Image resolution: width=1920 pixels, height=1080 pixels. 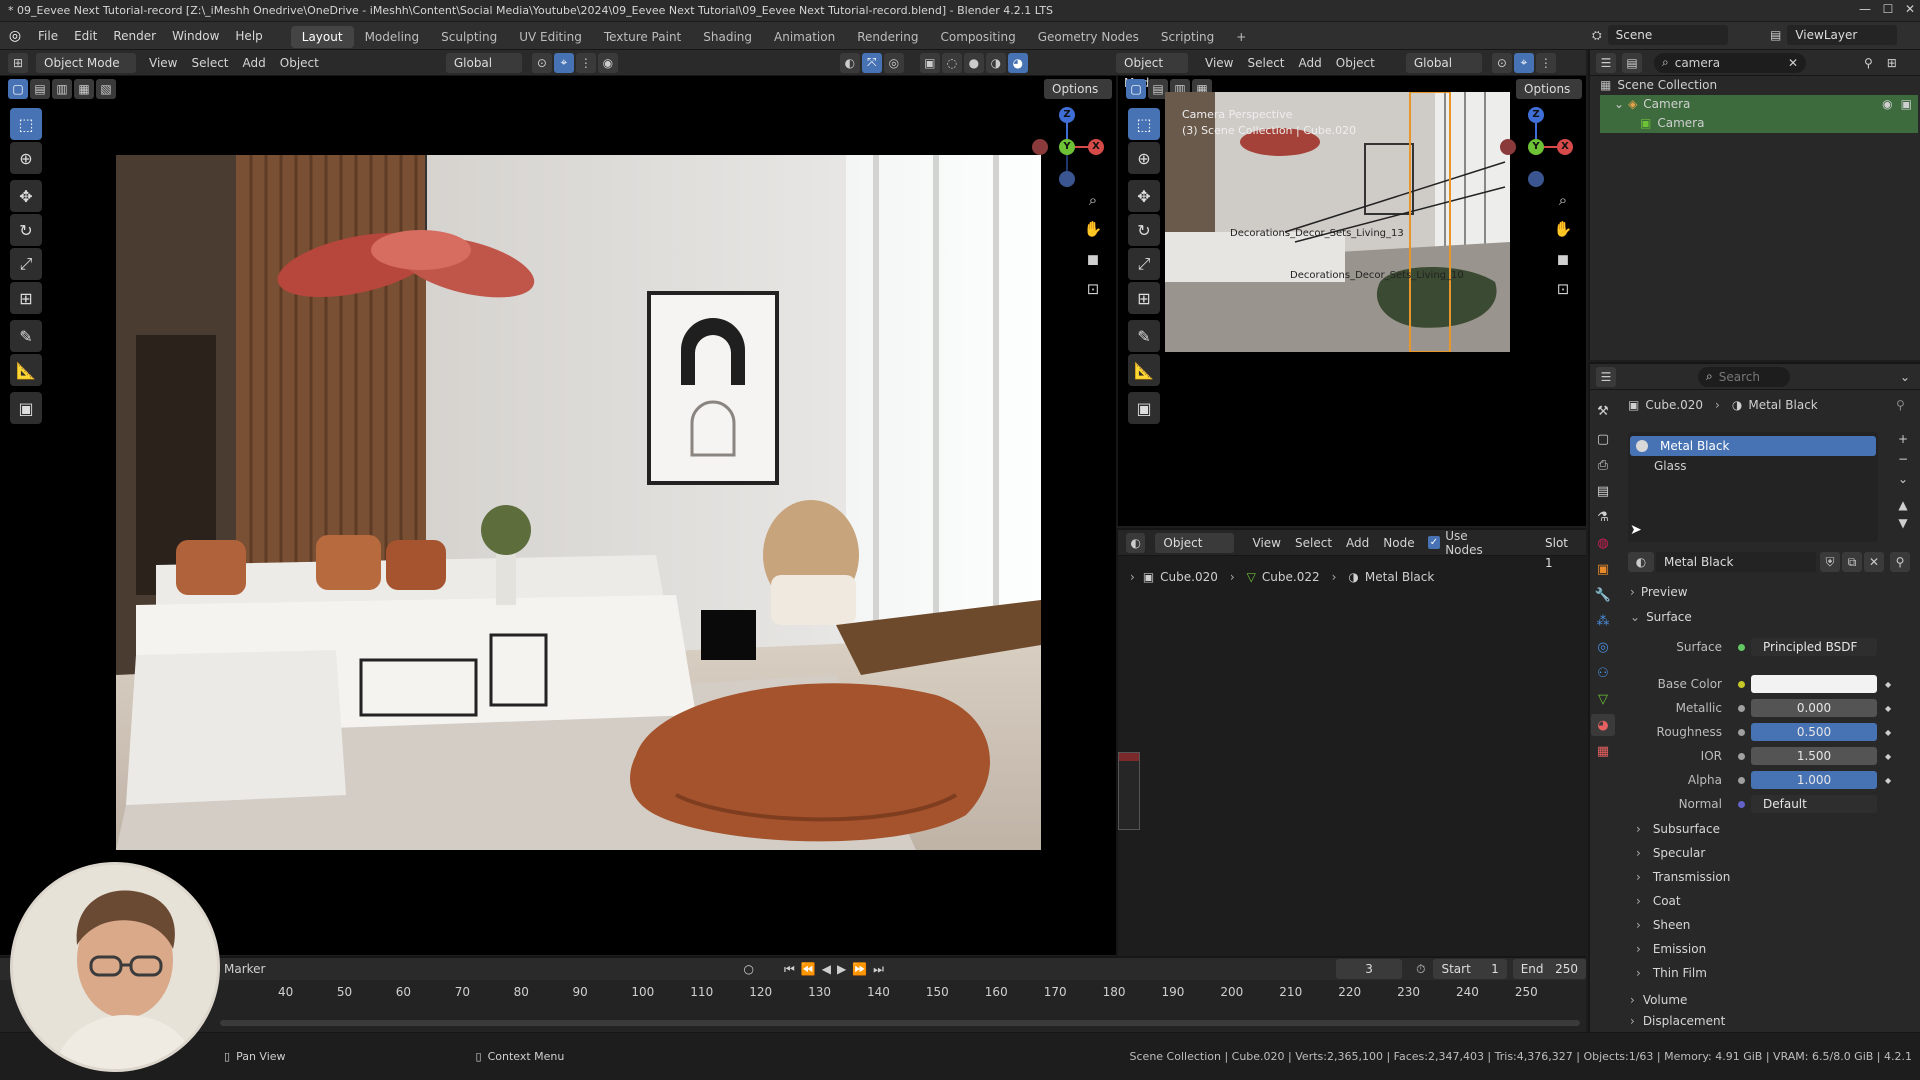 I want to click on ior-keyframe-icon: ◆, so click(x=1888, y=756).